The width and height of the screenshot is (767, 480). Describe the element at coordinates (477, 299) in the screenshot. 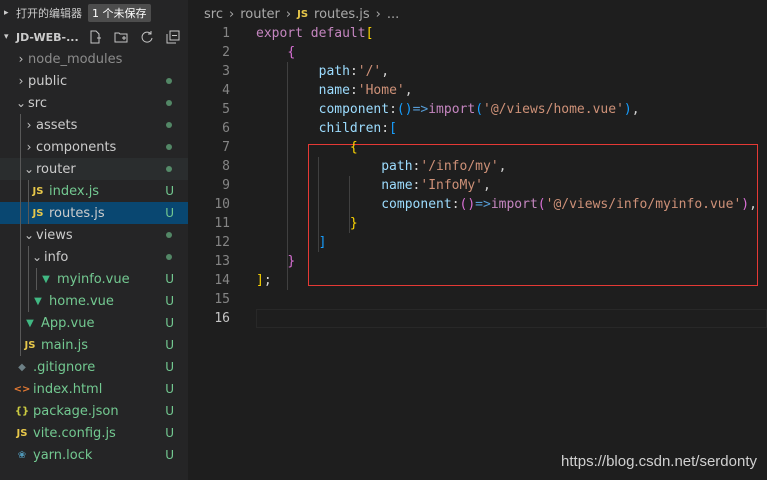

I see `code-line: 15` at that location.